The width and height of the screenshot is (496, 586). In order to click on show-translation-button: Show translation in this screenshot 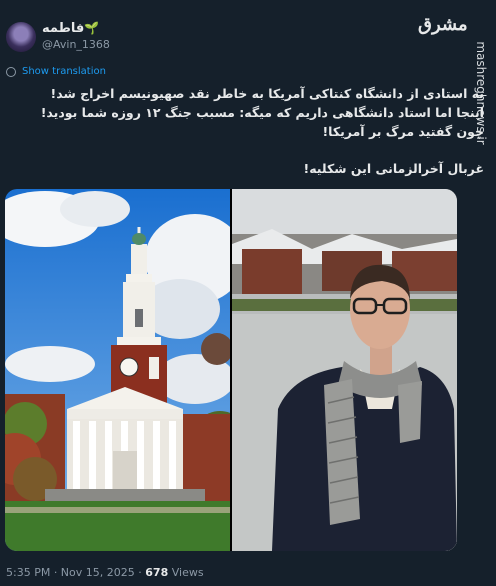, I will do `click(56, 71)`.